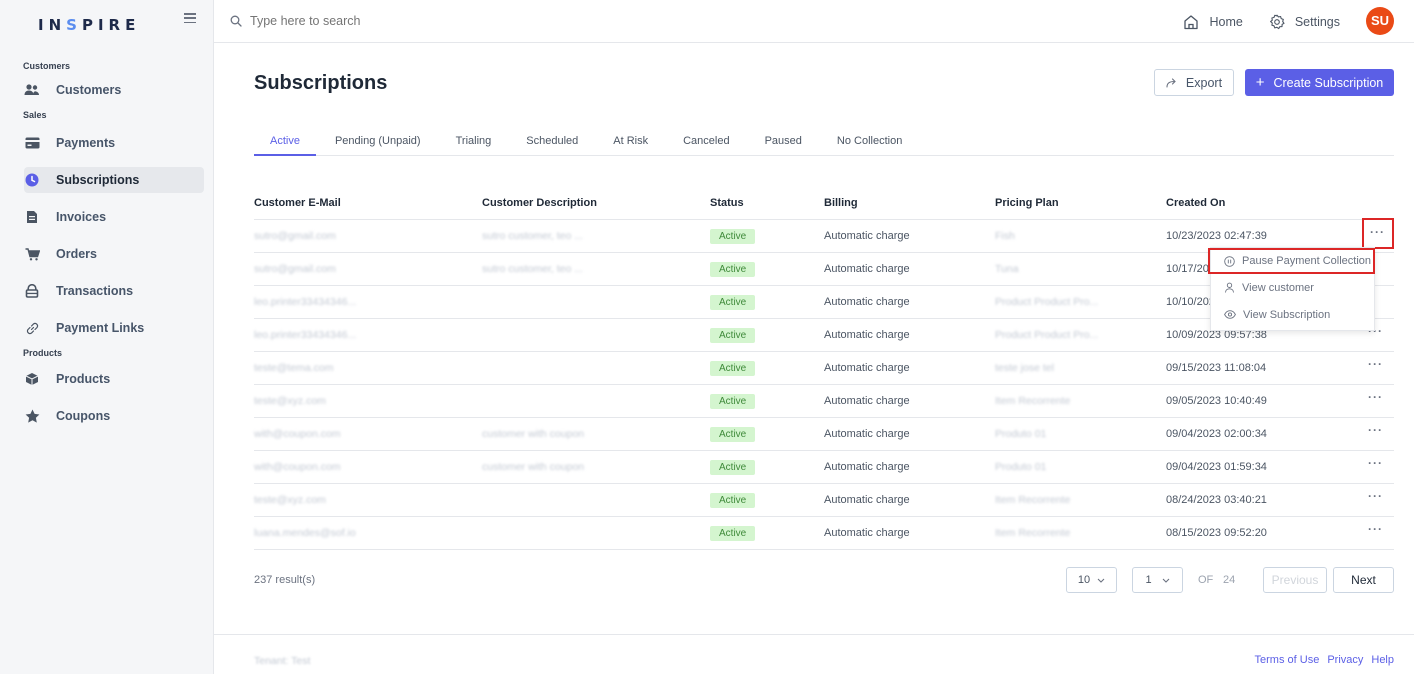 This screenshot has width=1414, height=674. I want to click on page-size-select: 10, so click(1091, 580).